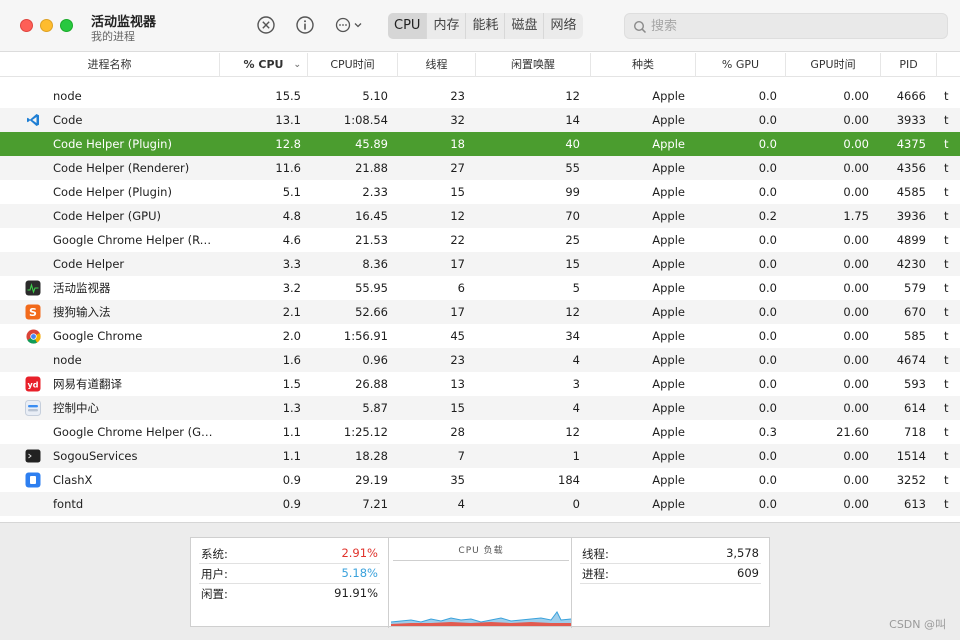 Image resolution: width=960 pixels, height=640 pixels. Describe the element at coordinates (33, 480) in the screenshot. I see `clashx-icon` at that location.